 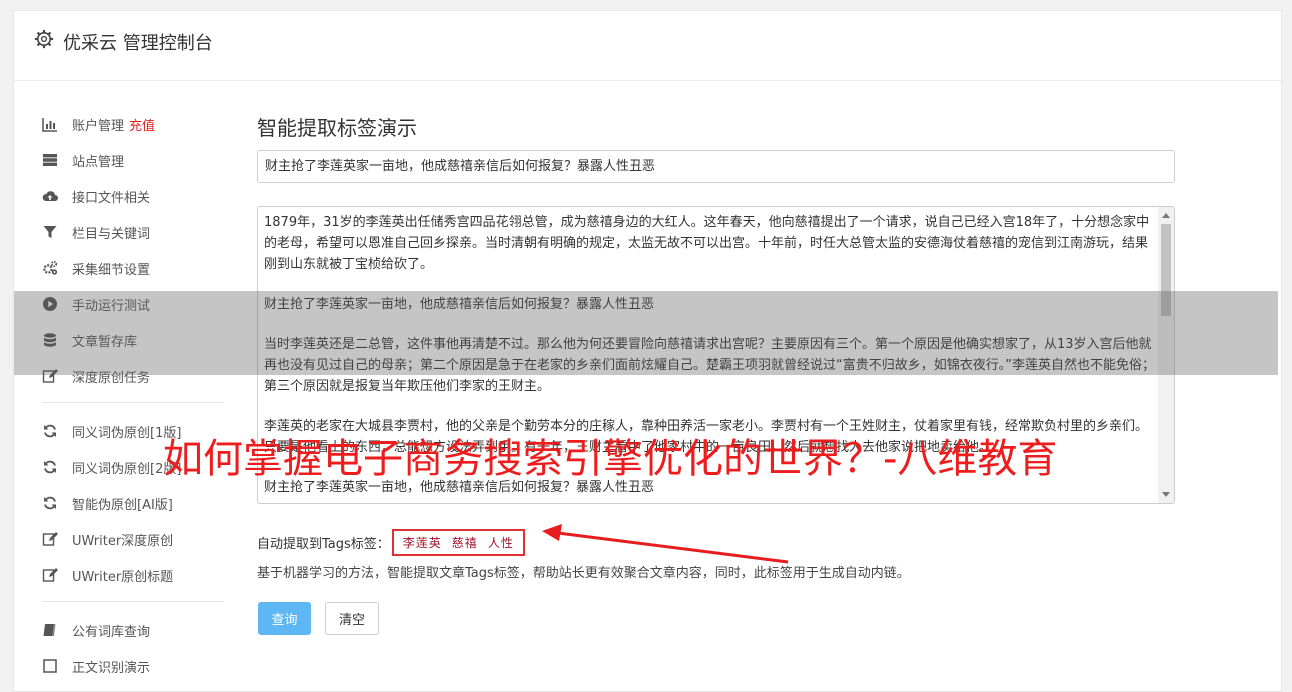 I want to click on scroll-down-arrow-icon, so click(x=1166, y=494).